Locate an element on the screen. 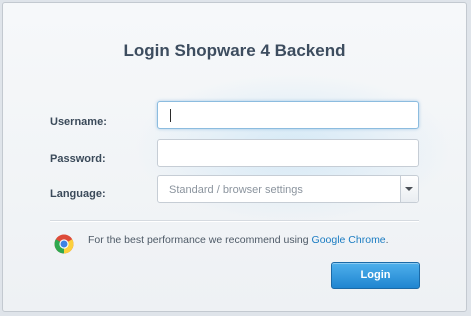  language-dropdown-trigger is located at coordinates (409, 189).